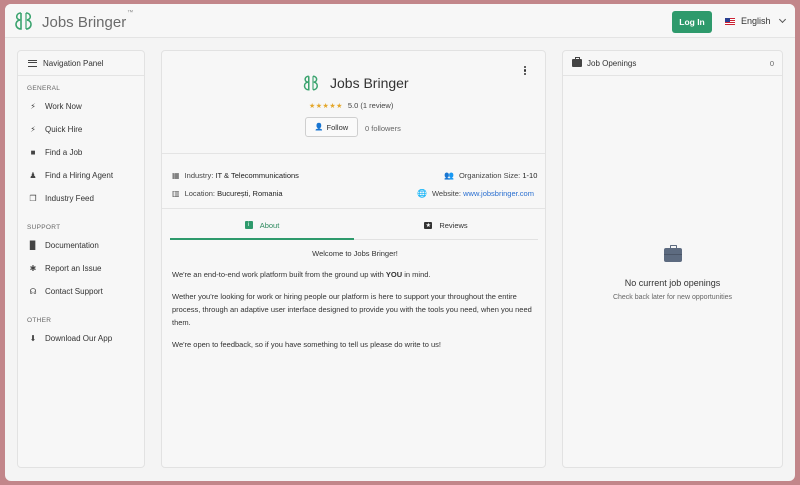 Image resolution: width=800 pixels, height=485 pixels. I want to click on chevron-down-icon, so click(782, 19).